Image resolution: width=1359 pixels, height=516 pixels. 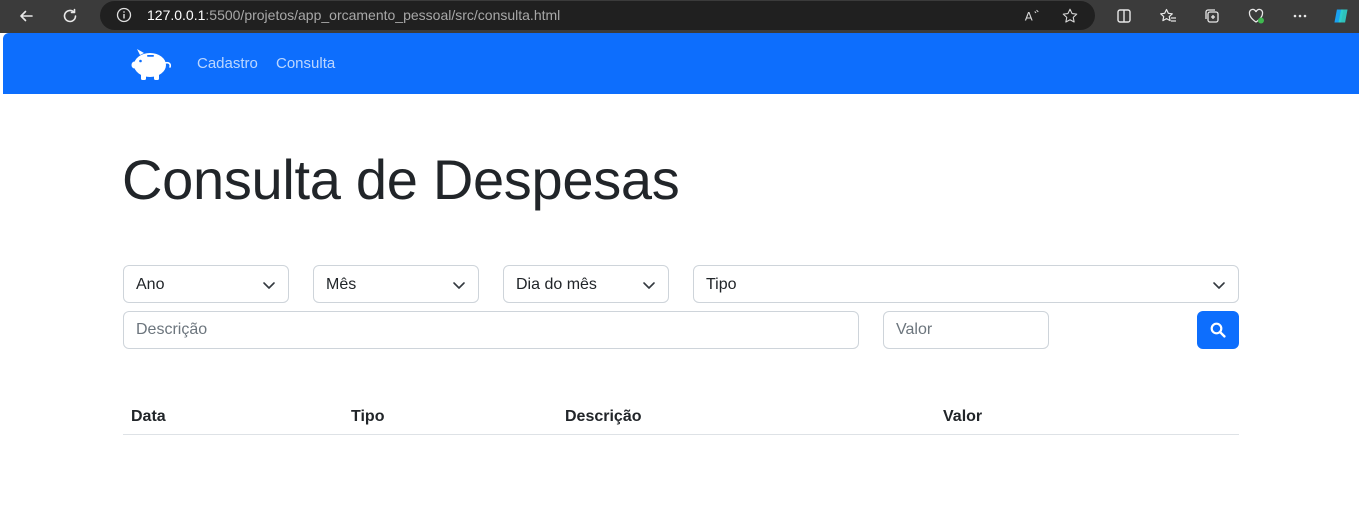 What do you see at coordinates (148, 416) in the screenshot?
I see `column-header-data: Data` at bounding box center [148, 416].